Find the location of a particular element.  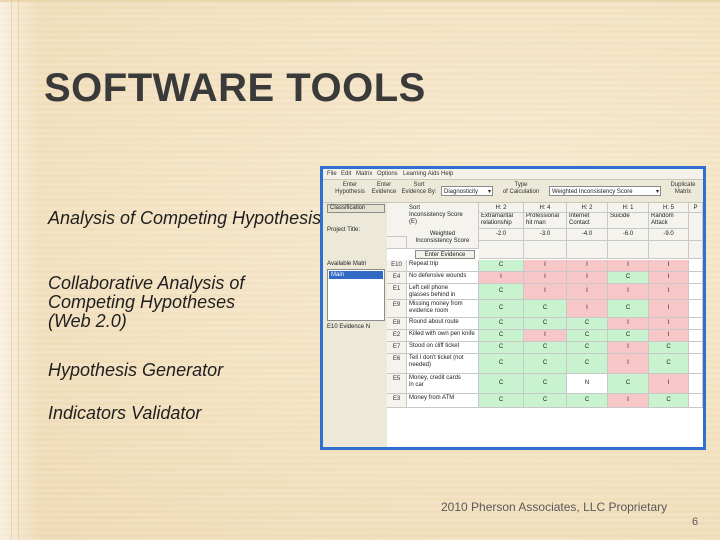

menu-options: Options is located at coordinates (387, 174).